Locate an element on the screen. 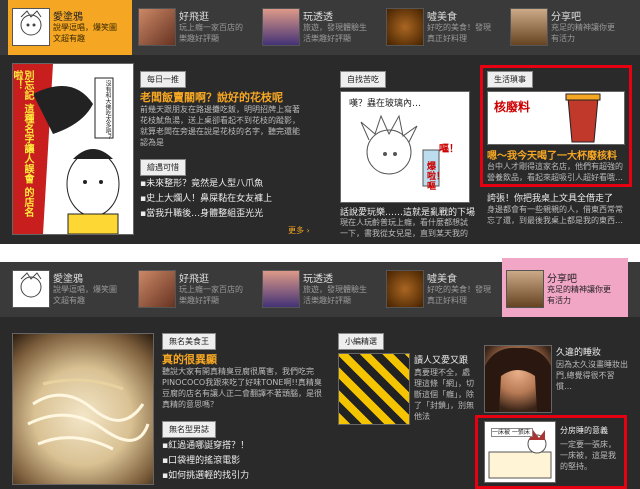 This screenshot has height=489, width=640. article-title: 久違的睡妝 is located at coordinates (578, 351).